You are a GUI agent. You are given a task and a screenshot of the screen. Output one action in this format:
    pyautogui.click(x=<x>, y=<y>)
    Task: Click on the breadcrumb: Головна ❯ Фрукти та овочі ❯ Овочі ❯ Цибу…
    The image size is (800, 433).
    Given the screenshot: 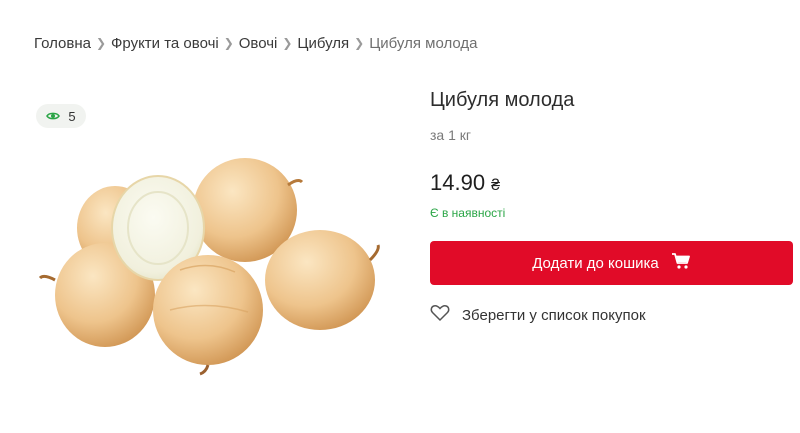 What is the action you would take?
    pyautogui.click(x=256, y=43)
    